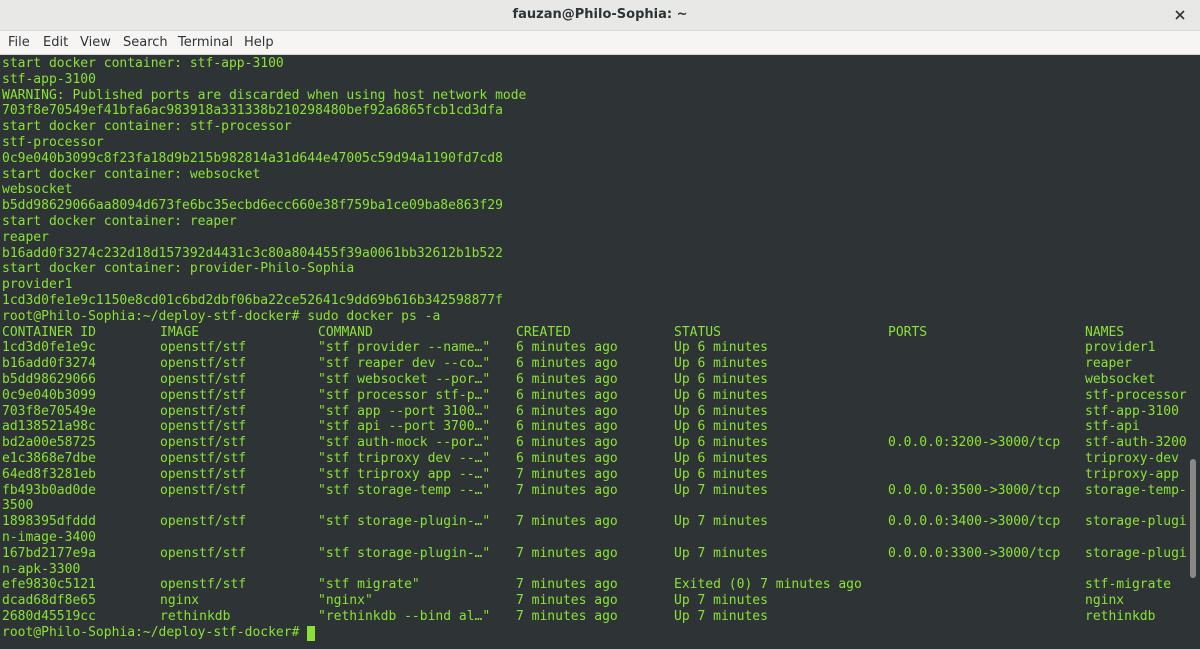 Image resolution: width=1200 pixels, height=649 pixels. I want to click on close-icon, so click(1180, 15).